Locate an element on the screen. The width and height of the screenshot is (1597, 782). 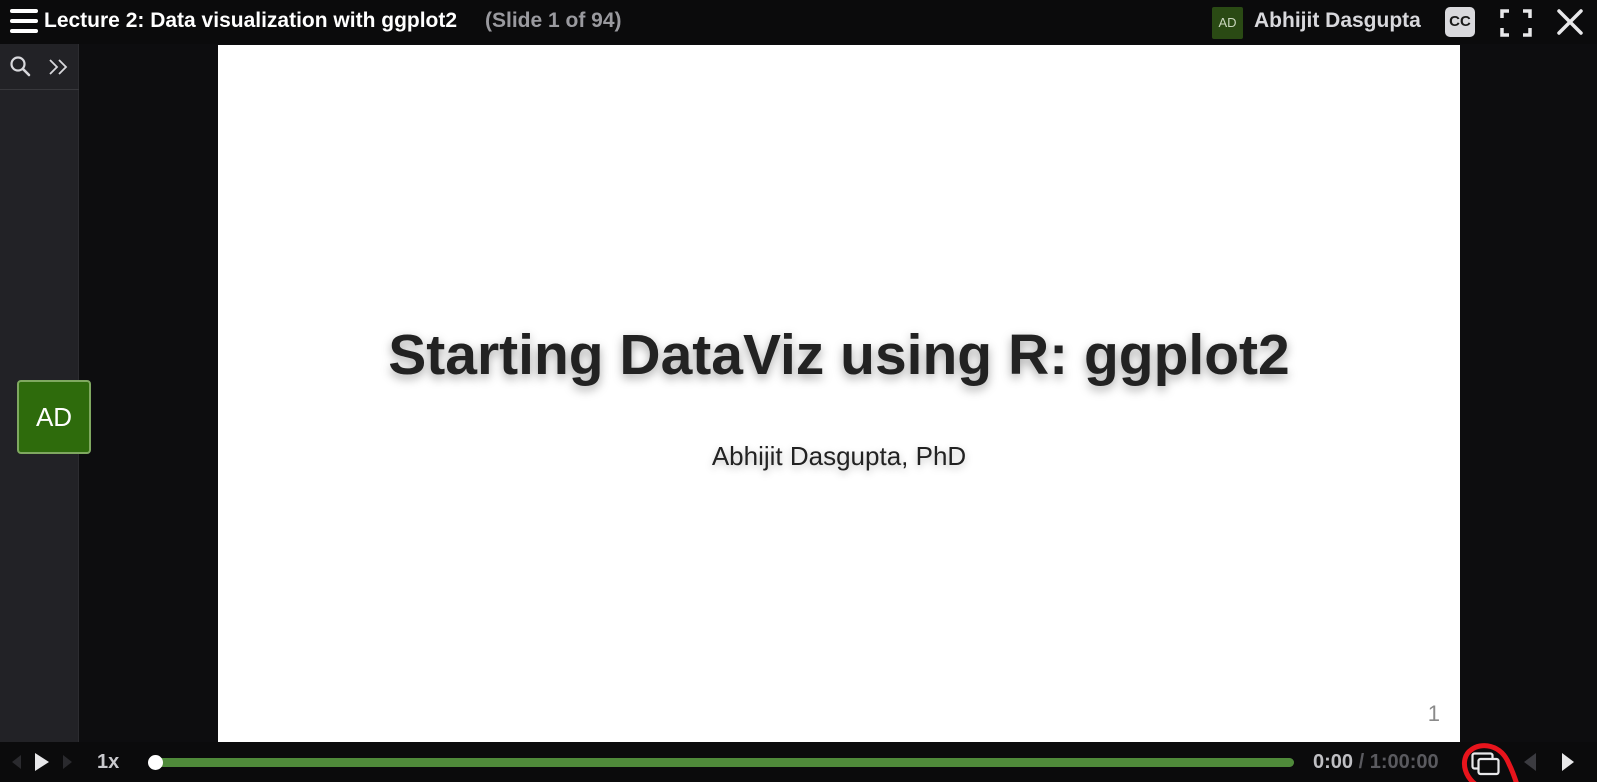
forward-icon is located at coordinates (67, 762).